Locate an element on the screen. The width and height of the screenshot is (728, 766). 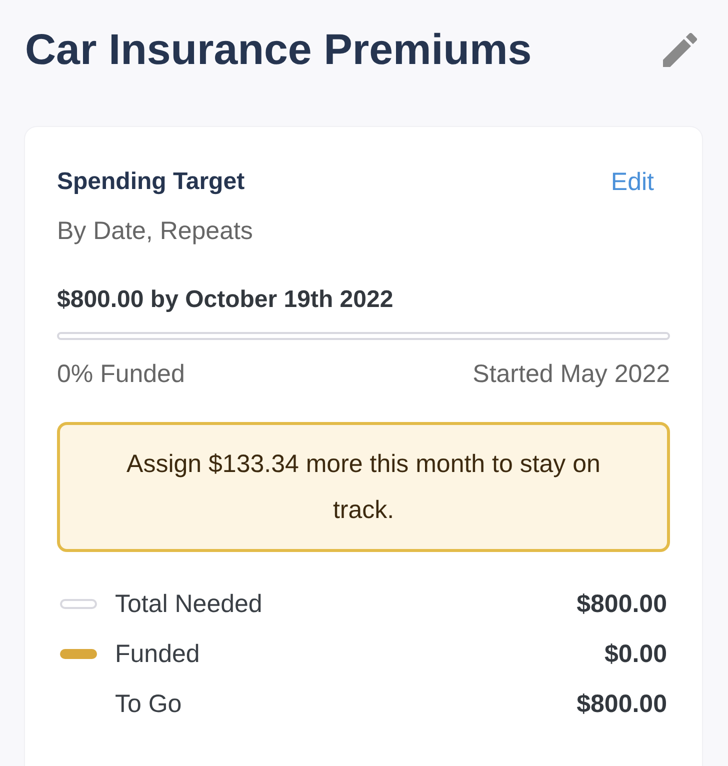
pencil-icon is located at coordinates (680, 50).